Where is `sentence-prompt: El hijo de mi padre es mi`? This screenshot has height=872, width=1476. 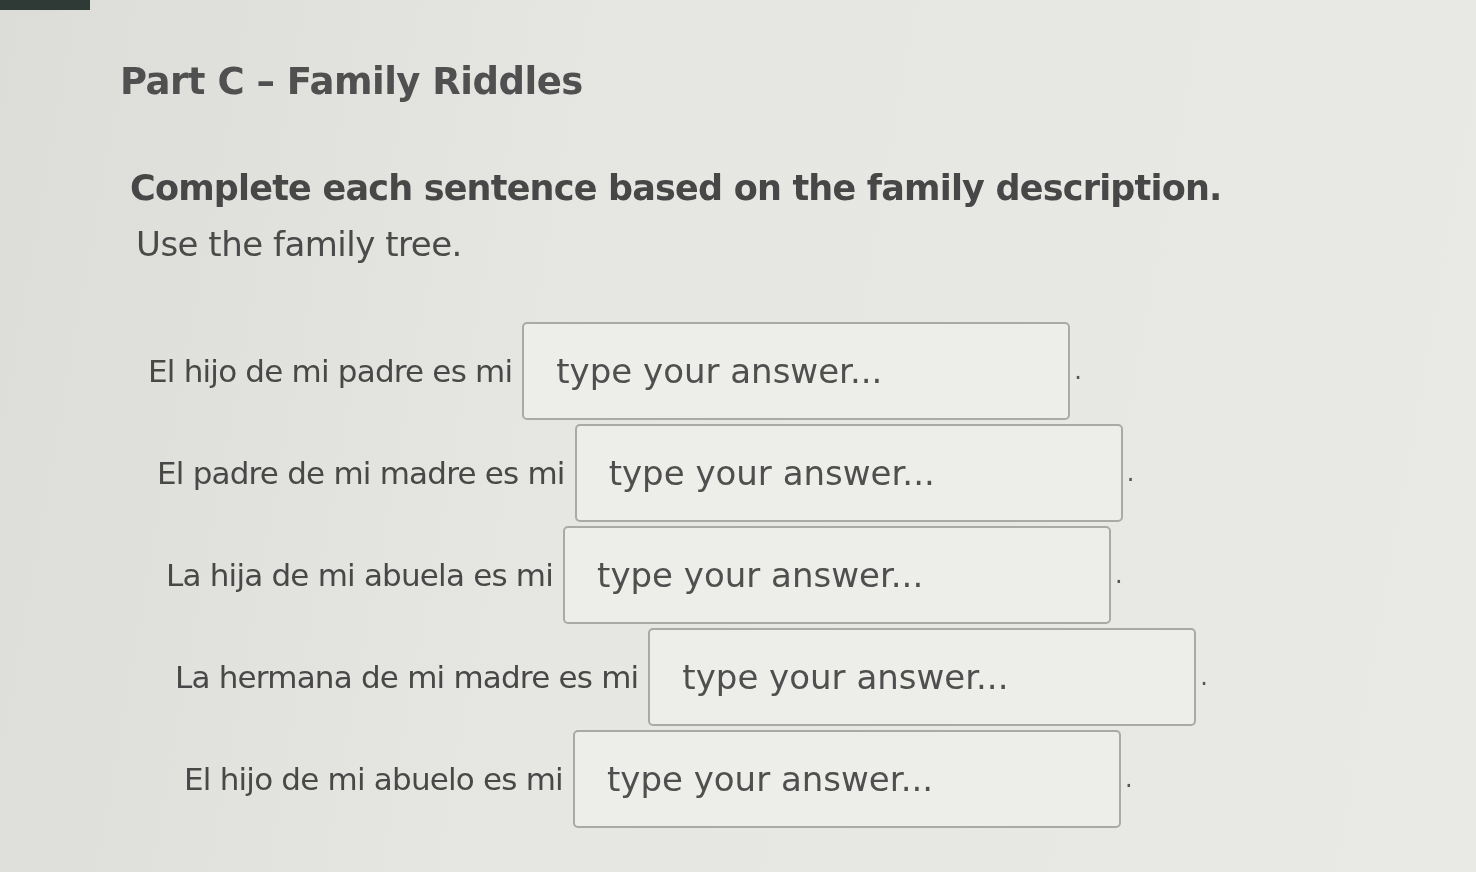
sentence-prompt: El hijo de mi padre es mi is located at coordinates (331, 371).